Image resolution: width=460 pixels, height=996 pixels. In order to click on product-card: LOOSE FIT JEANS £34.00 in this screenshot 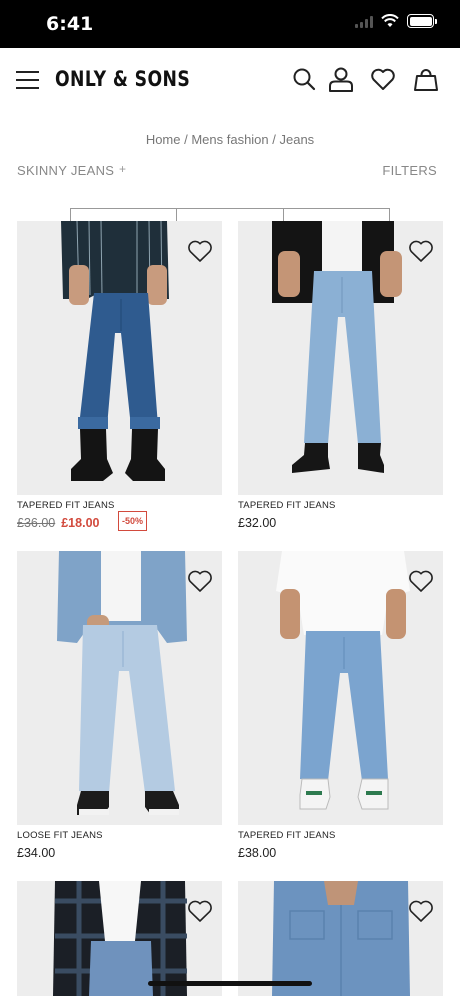, I will do `click(119, 705)`.